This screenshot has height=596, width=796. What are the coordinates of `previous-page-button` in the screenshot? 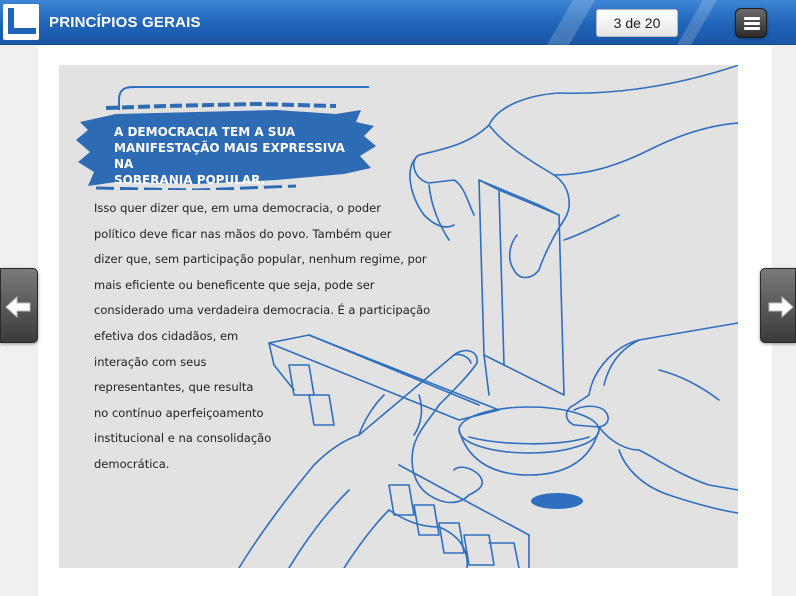 It's located at (19, 305).